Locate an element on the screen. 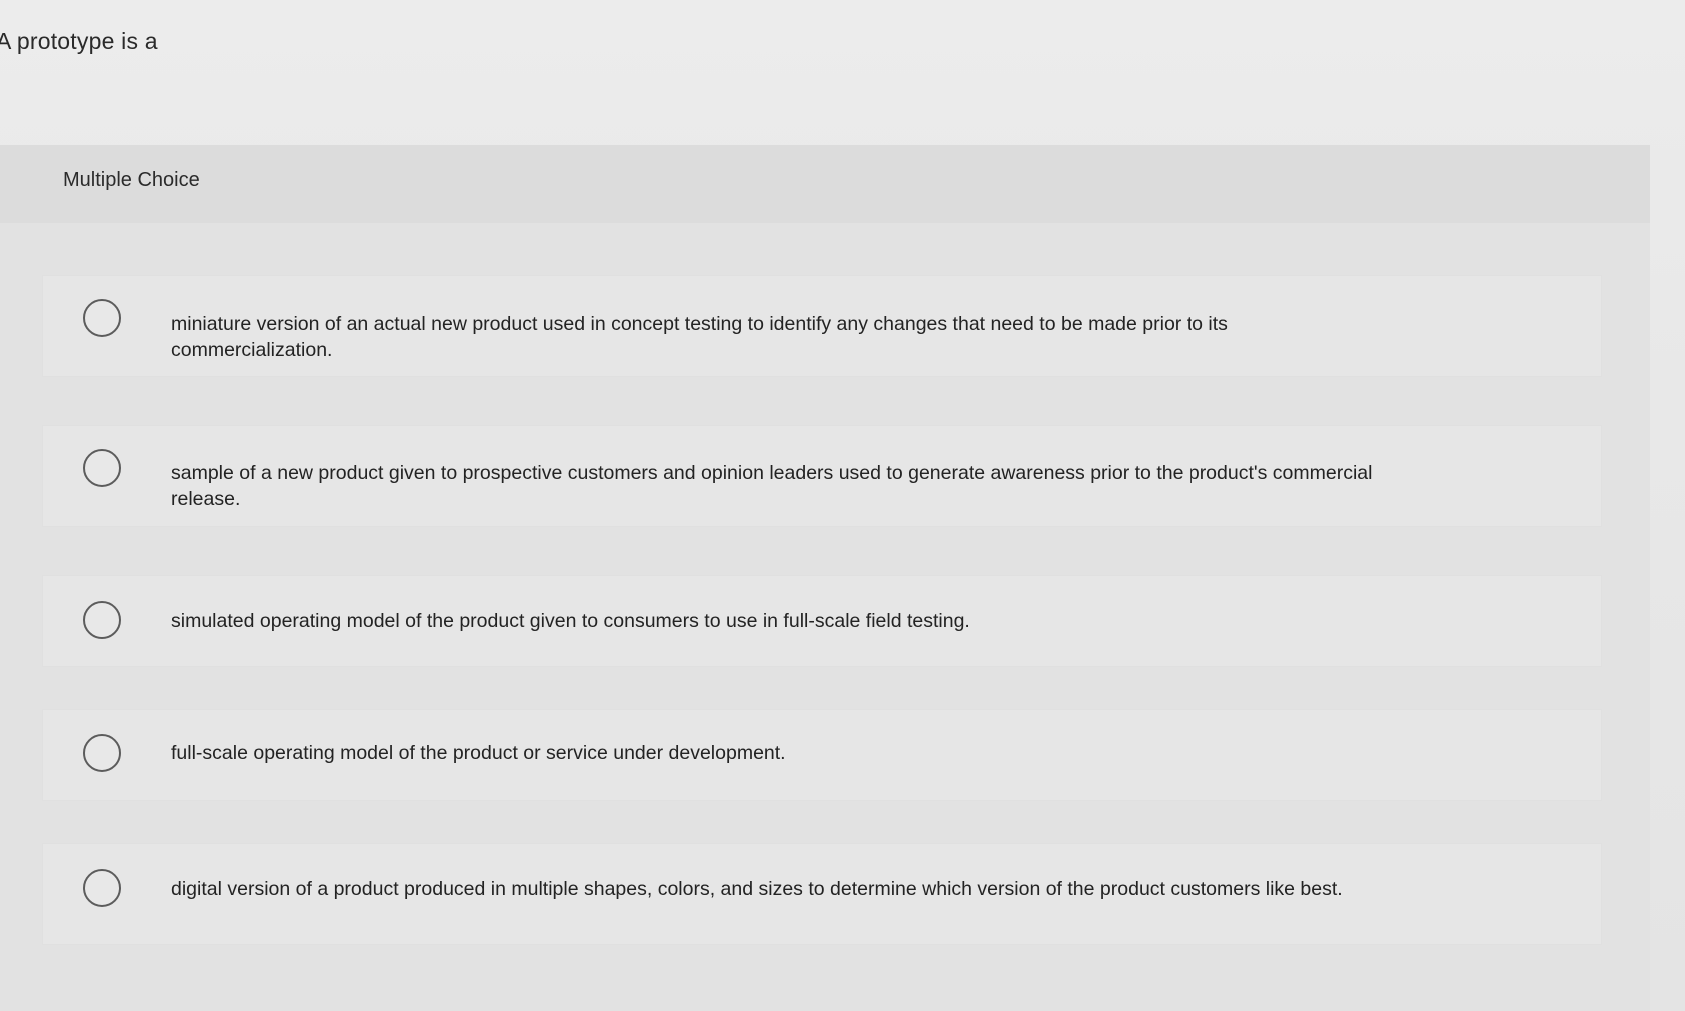  question-type-header: Multiple Choice is located at coordinates (825, 184).